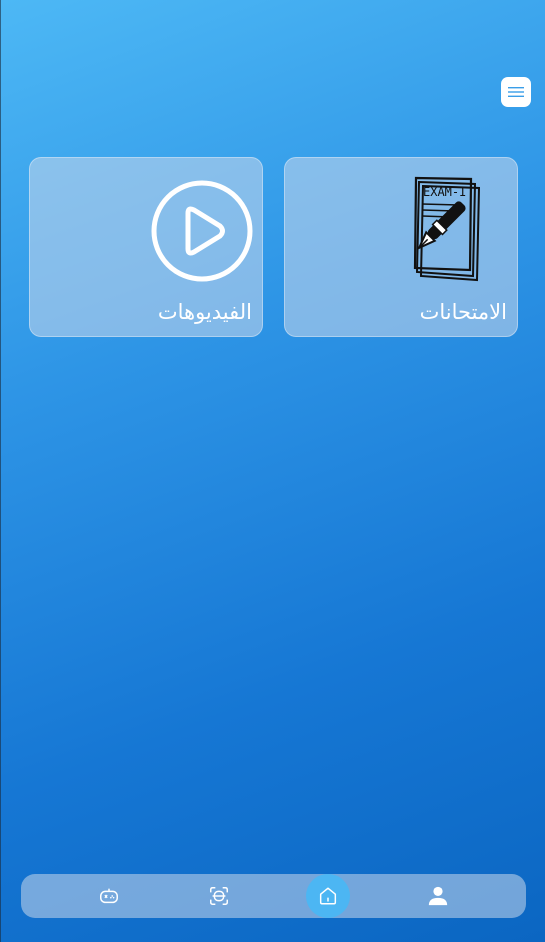 This screenshot has height=942, width=545. I want to click on nav-profile, so click(438, 896).